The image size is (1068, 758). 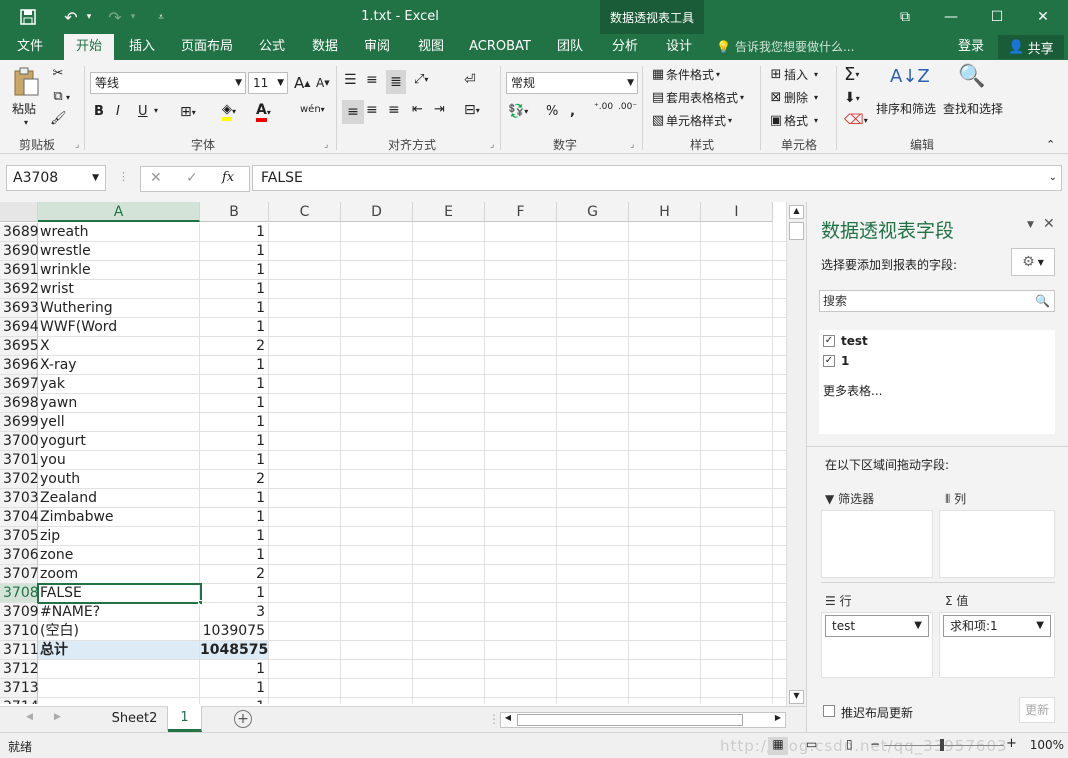 I want to click on paste-label: 粘贴, so click(x=24, y=108).